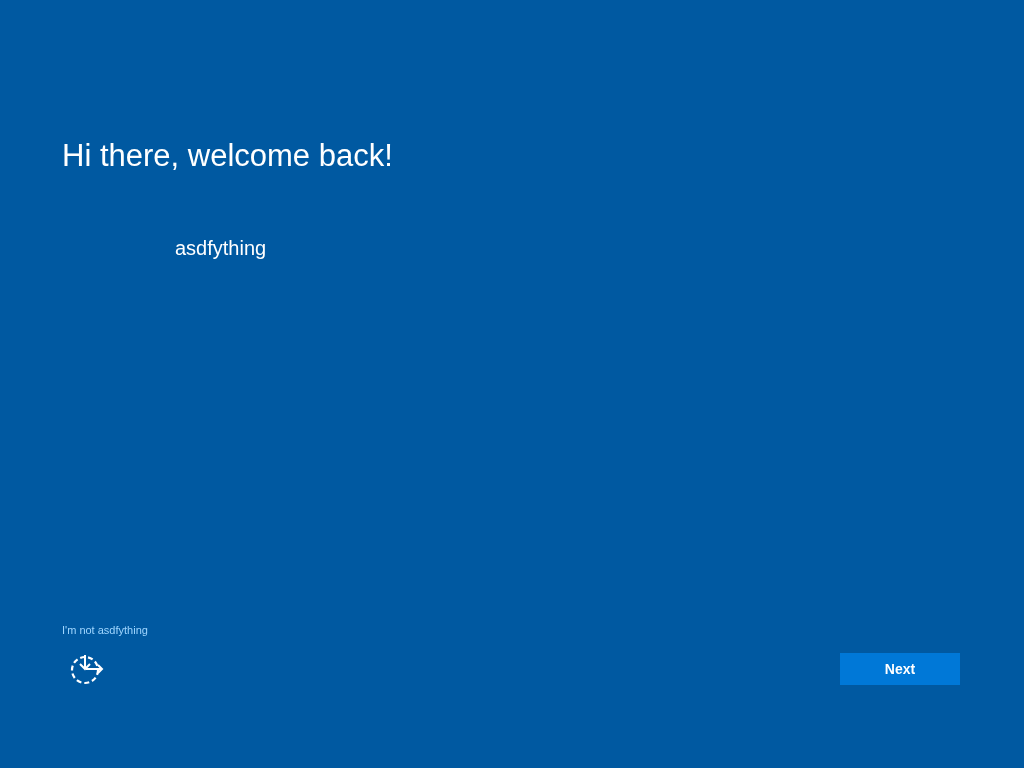 The width and height of the screenshot is (1024, 768). Describe the element at coordinates (221, 248) in the screenshot. I see `account-name: asdfything` at that location.